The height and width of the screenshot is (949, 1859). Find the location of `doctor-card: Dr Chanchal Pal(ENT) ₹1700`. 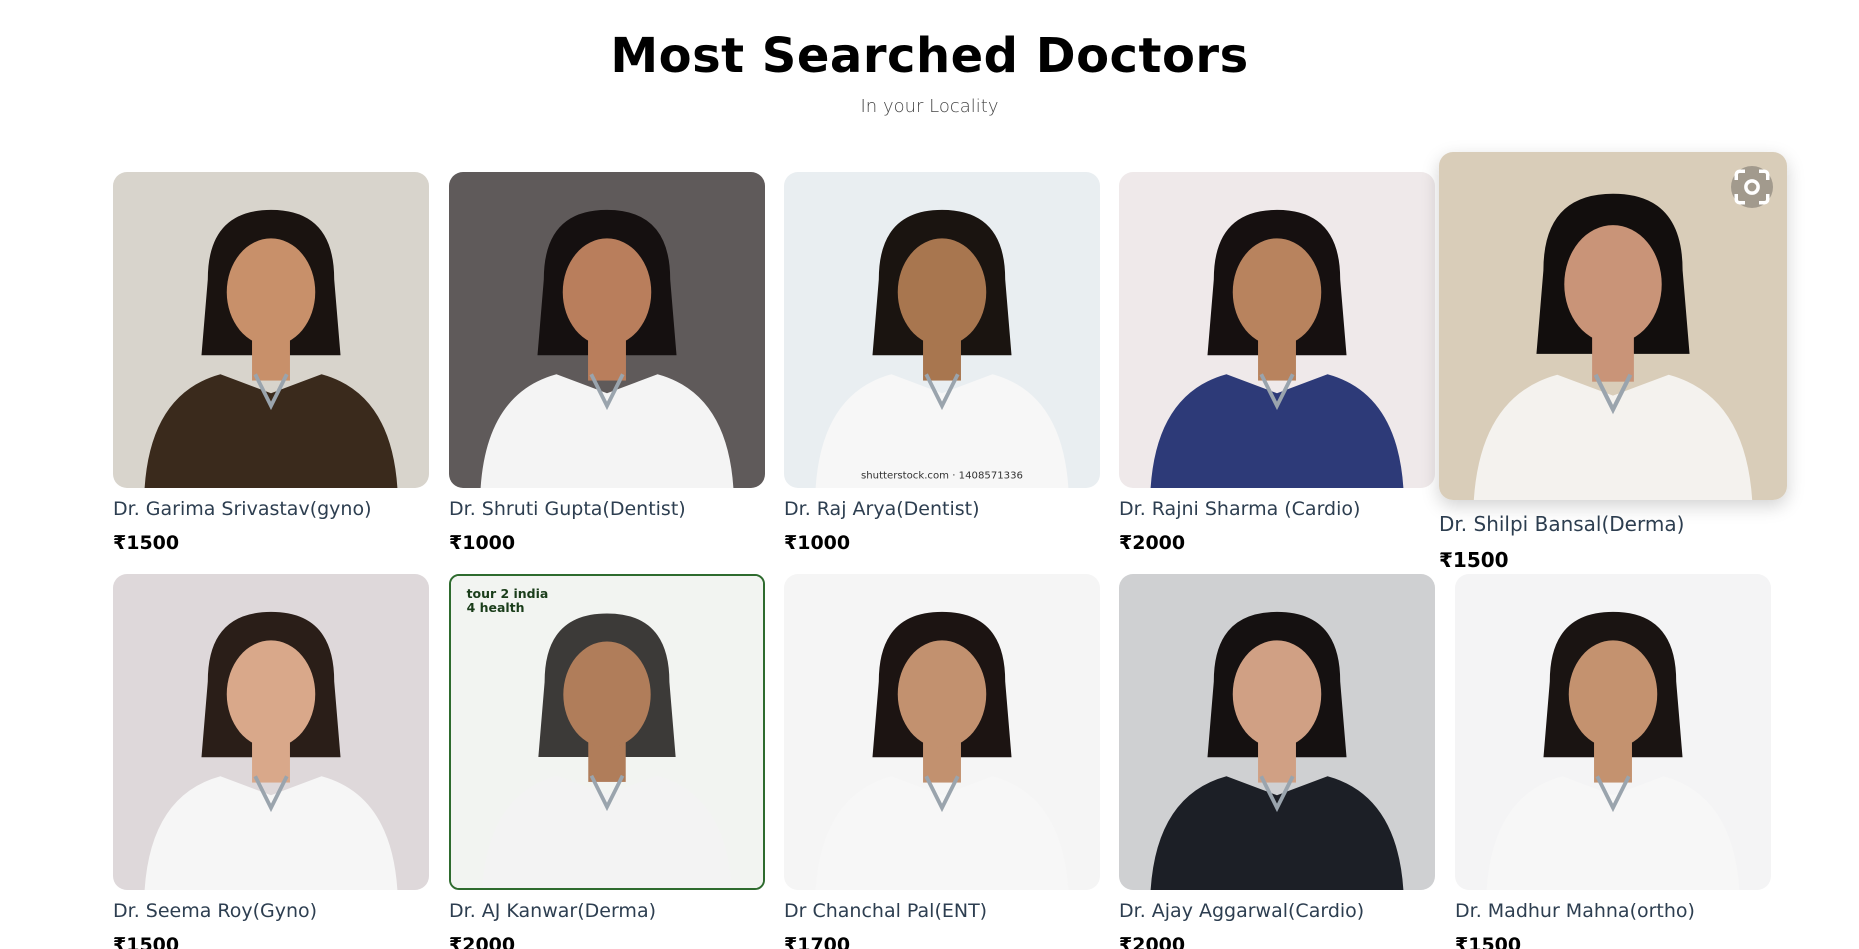

doctor-card: Dr Chanchal Pal(ENT) ₹1700 is located at coordinates (942, 761).